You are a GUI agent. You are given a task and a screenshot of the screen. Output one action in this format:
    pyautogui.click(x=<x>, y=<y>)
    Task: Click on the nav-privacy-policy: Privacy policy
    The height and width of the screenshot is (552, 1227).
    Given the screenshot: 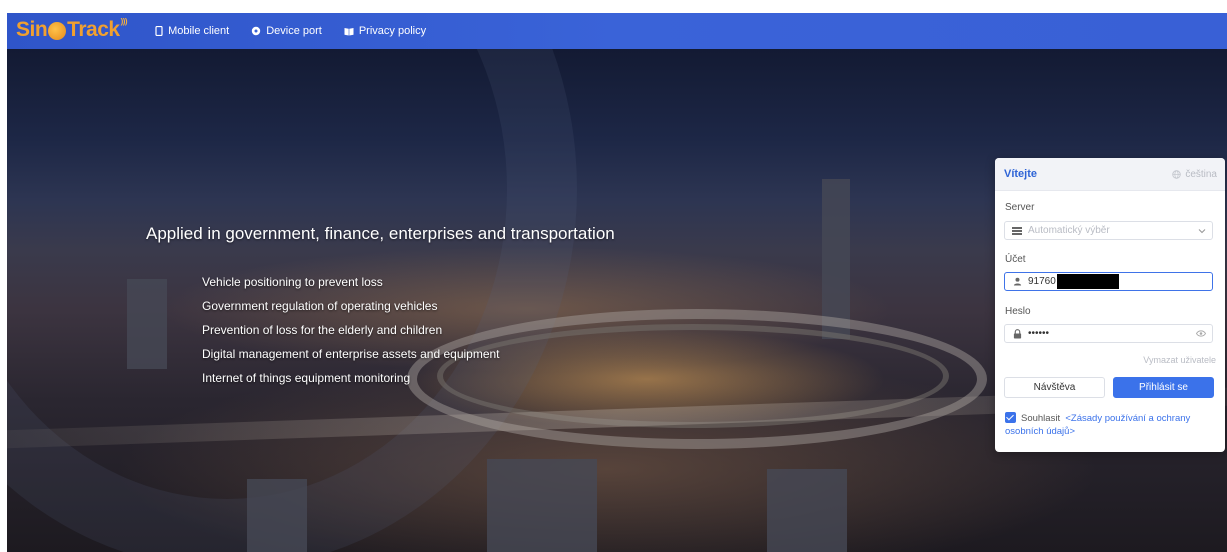 What is the action you would take?
    pyautogui.click(x=385, y=31)
    